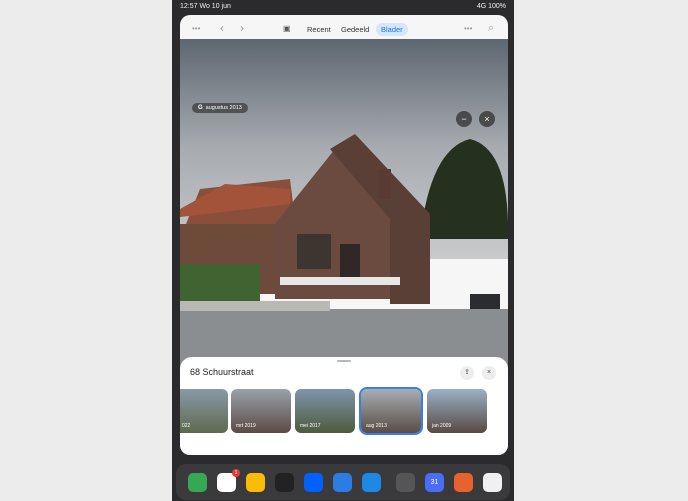 The height and width of the screenshot is (501, 688). Describe the element at coordinates (255, 482) in the screenshot. I see `misc-app-icon` at that location.